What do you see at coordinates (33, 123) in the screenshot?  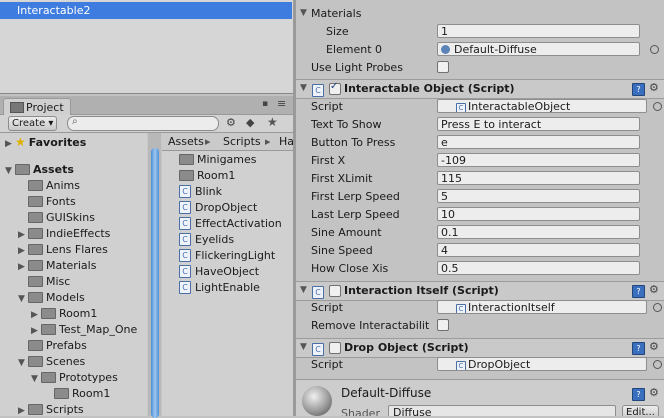 I see `create-button: Create ▾` at bounding box center [33, 123].